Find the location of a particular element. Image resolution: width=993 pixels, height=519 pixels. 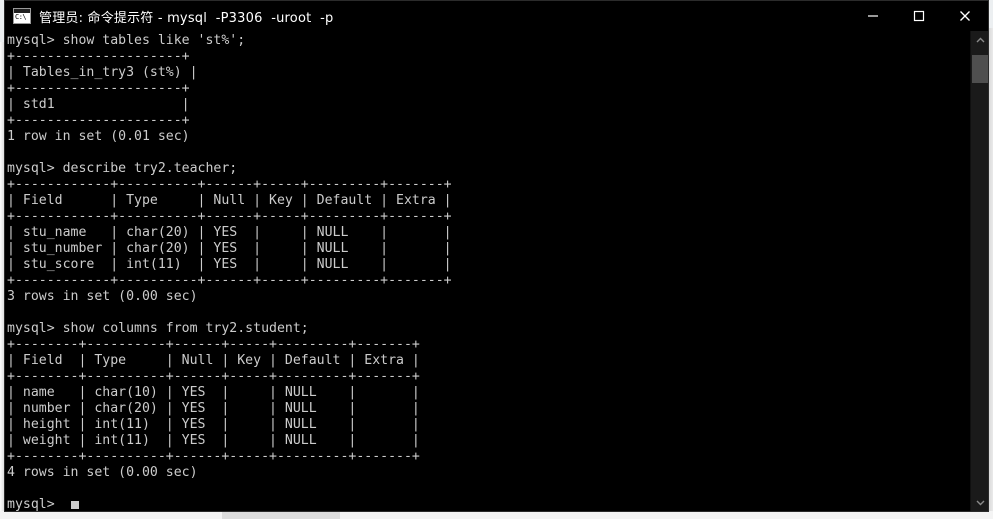

window-title: 管理员: 命令提示符 - mysql -P3306 -uroot -p is located at coordinates (186, 18).